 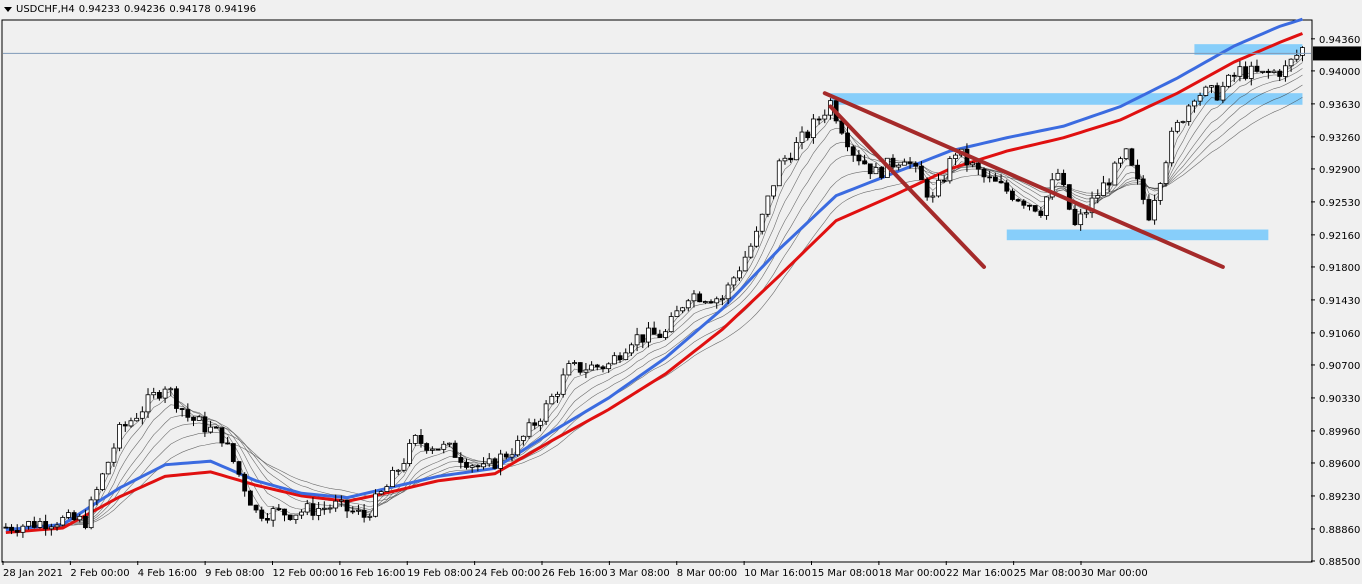 I want to click on x-tick-label: 8 Mar 00:00, so click(x=707, y=573).